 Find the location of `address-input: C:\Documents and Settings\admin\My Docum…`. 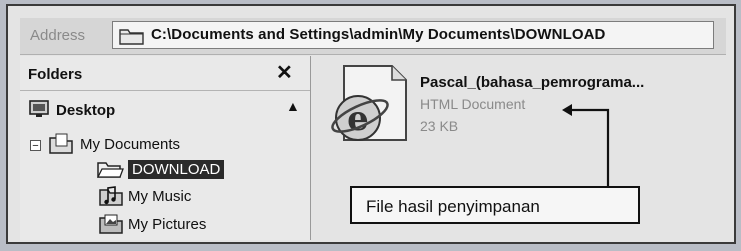

address-input: C:\Documents and Settings\admin\My Docum… is located at coordinates (413, 35).